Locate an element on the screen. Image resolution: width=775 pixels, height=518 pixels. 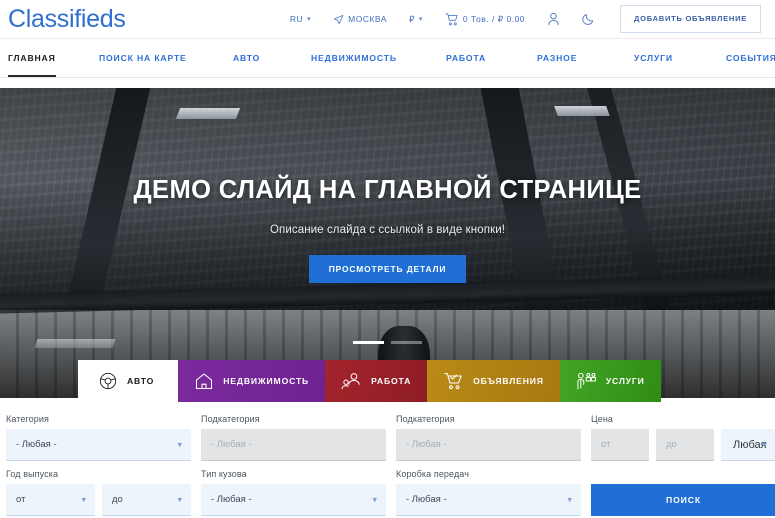
slider-pagination is located at coordinates (387, 342).